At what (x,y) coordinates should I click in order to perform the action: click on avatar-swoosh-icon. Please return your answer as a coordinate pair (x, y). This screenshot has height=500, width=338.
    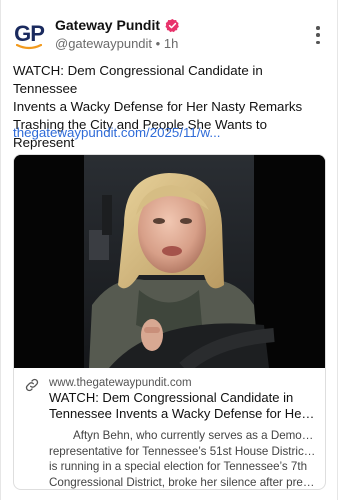
    Looking at the image, I should click on (29, 47).